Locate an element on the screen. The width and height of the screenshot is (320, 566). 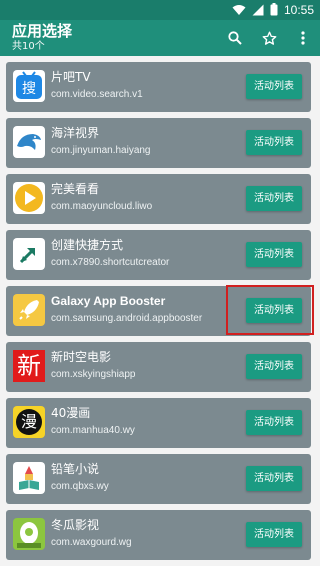
app-package: com.x7890.shortcutcreator is located at coordinates (110, 262).